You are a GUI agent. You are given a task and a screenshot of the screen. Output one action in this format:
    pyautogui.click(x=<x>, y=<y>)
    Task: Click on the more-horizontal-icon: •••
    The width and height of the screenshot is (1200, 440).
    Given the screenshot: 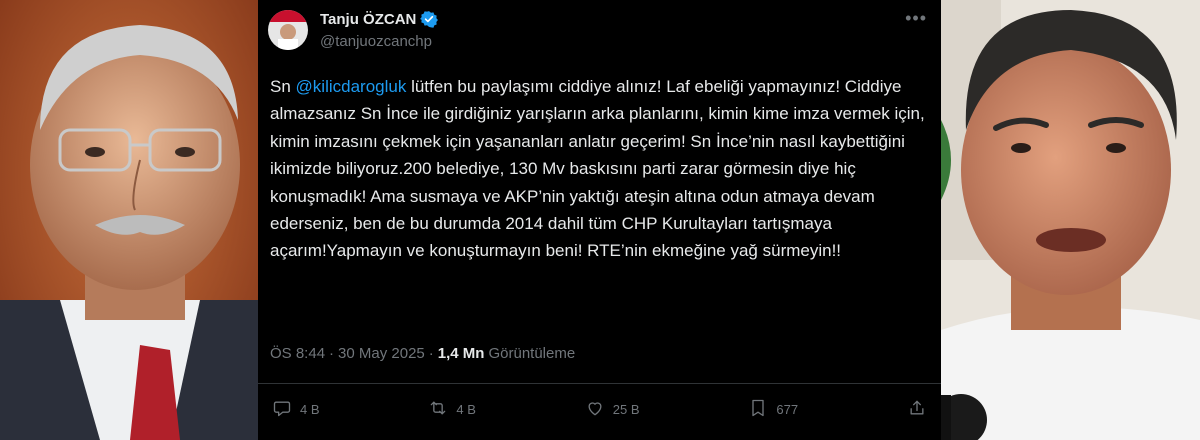 What is the action you would take?
    pyautogui.click(x=916, y=18)
    